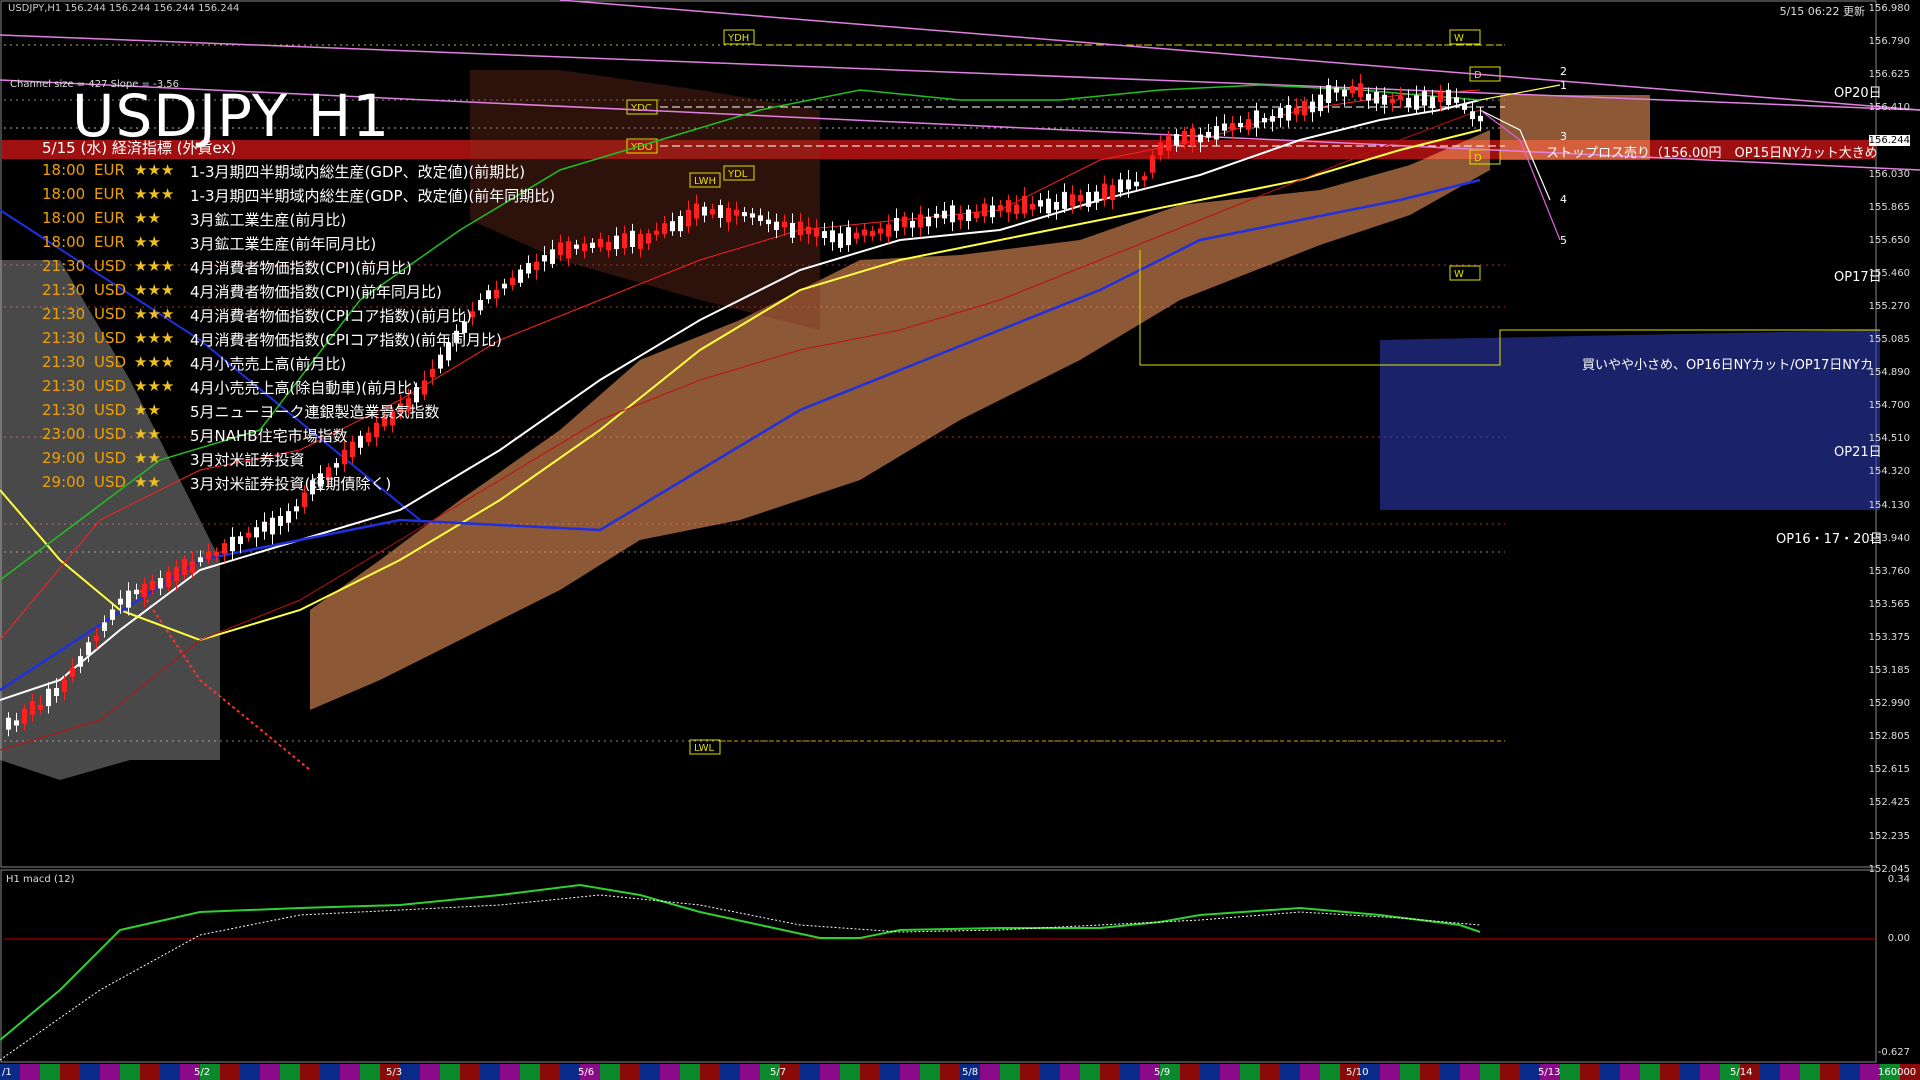  Describe the element at coordinates (704, 748) in the screenshot. I see `level-tag-label: LWL` at that location.